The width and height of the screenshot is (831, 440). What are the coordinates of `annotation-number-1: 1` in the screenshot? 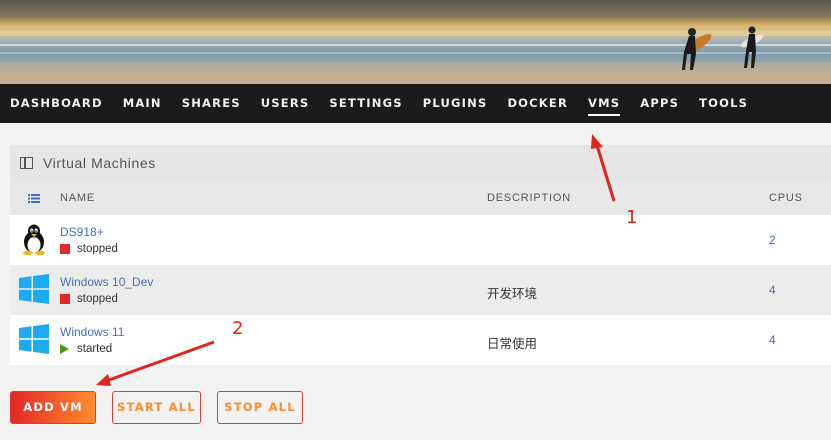 It's located at (632, 217).